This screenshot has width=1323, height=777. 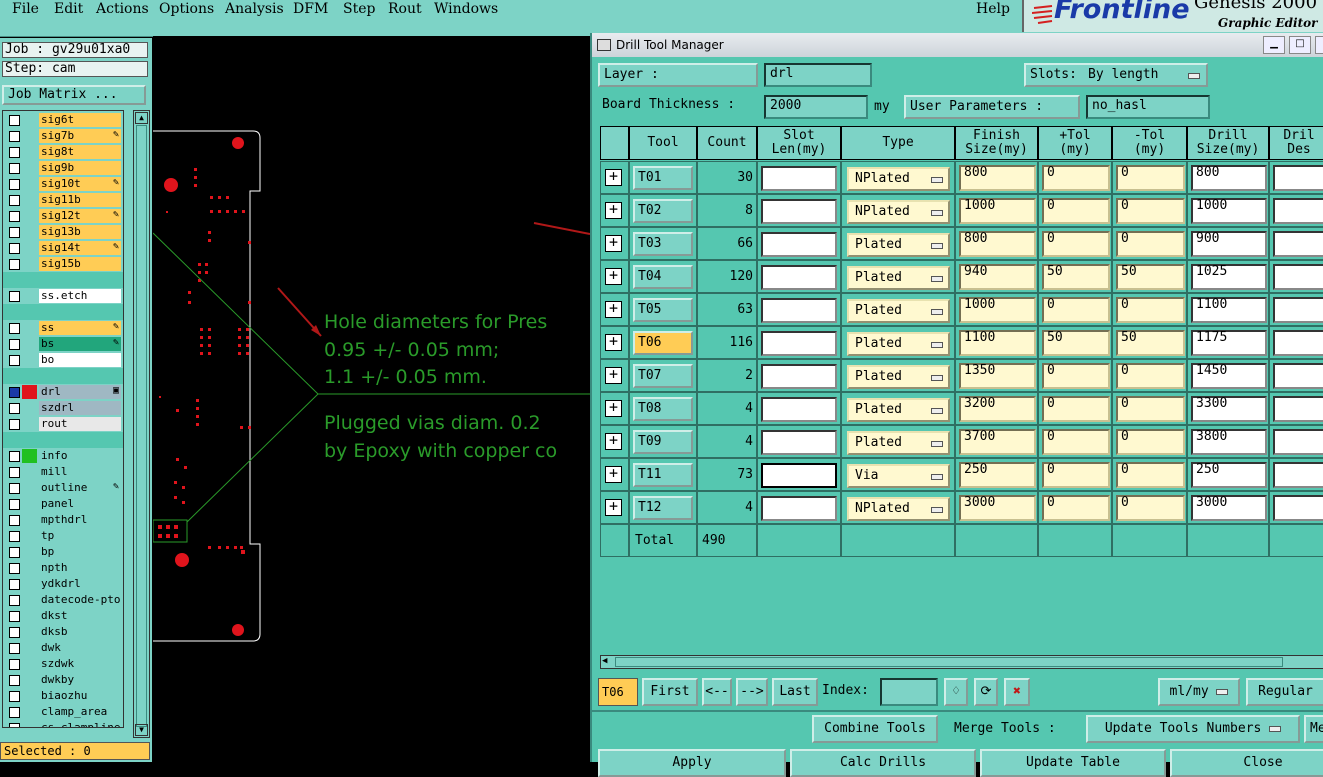 I want to click on layer-item: szdrl, so click(x=63, y=408).